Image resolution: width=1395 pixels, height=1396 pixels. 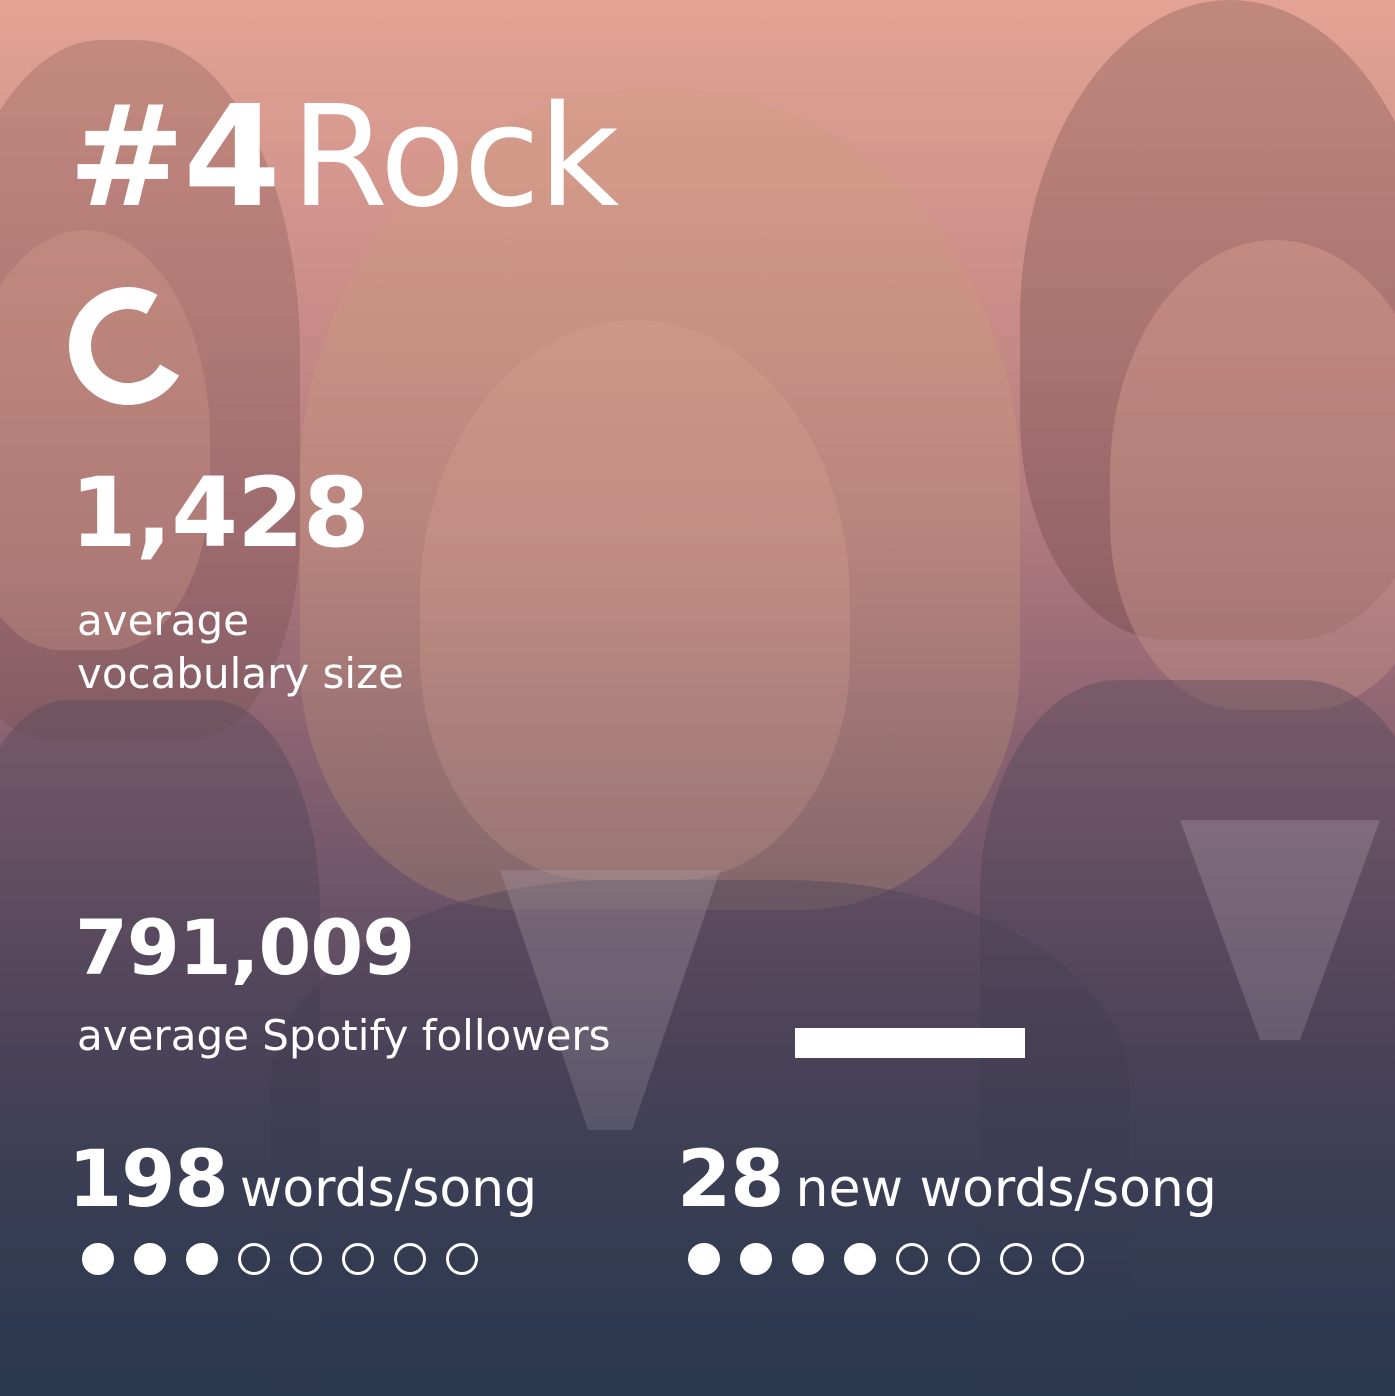 I want to click on vocabulary-size-label: average vocabulary size, so click(x=240, y=647).